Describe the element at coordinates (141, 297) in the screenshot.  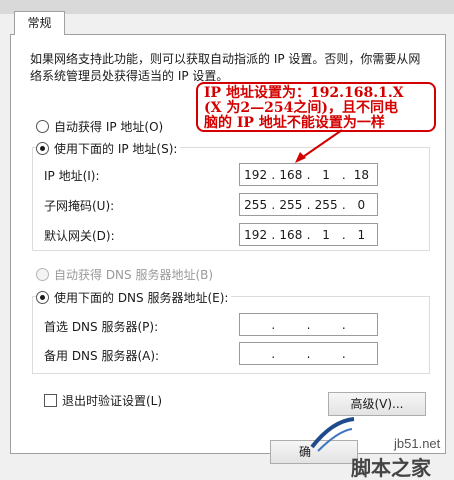
I see `dns-manual-label: 使用下面的 DNS 服务器地址(E):` at that location.